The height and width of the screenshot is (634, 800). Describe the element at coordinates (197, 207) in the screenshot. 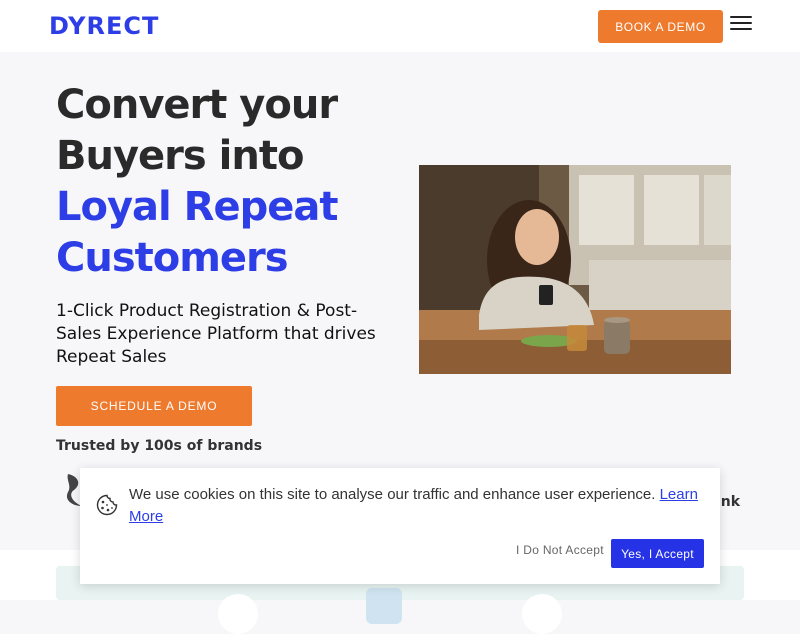

I see `hero-title-line3: Loyal Repeat` at that location.